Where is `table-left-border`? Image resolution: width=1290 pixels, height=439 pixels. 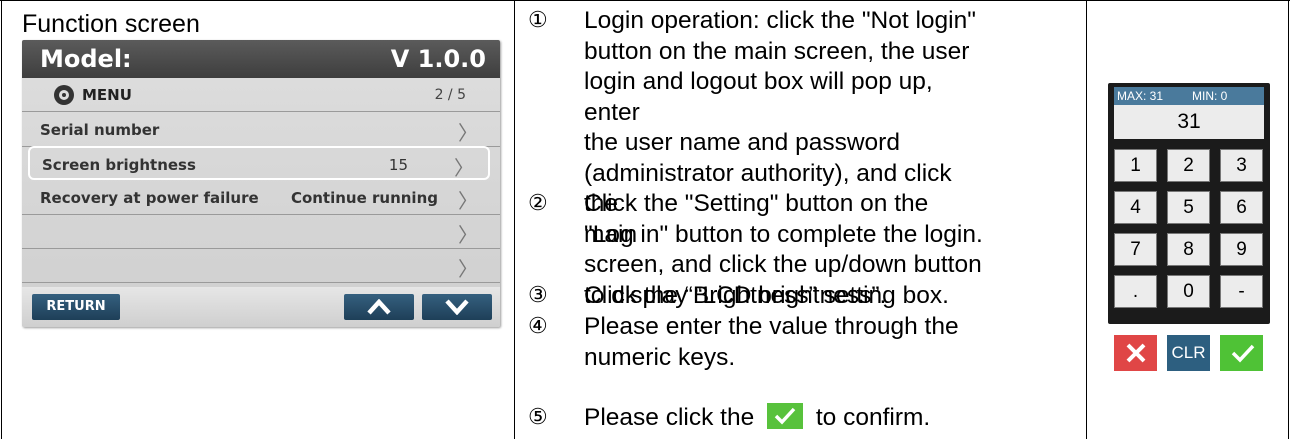 table-left-border is located at coordinates (1, 219).